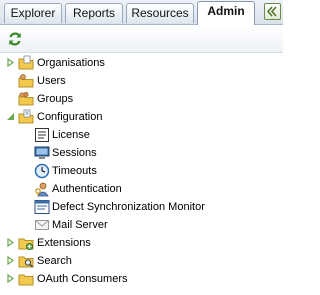 This screenshot has width=320, height=295. I want to click on tree-item-timeouts: Timeouts, so click(141, 171).